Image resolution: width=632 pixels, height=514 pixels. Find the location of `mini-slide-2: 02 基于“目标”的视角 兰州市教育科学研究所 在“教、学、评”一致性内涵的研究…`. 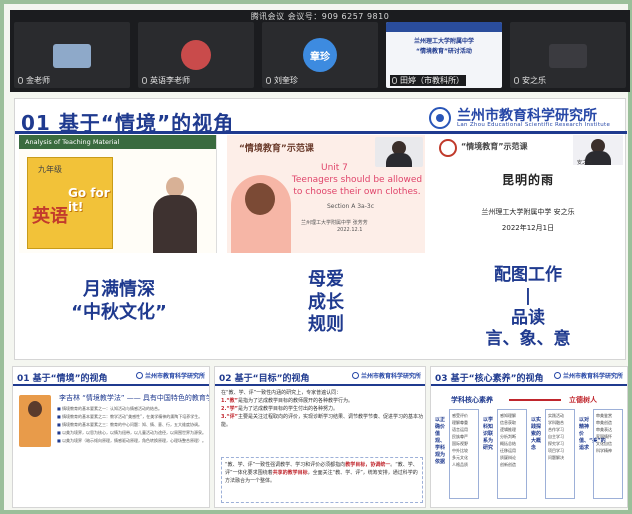

mini-slide-2: 02 基于“目标”的视角 兰州市教育科学研究所 在“教、学、评”一致性内涵的研究… is located at coordinates (320, 437).